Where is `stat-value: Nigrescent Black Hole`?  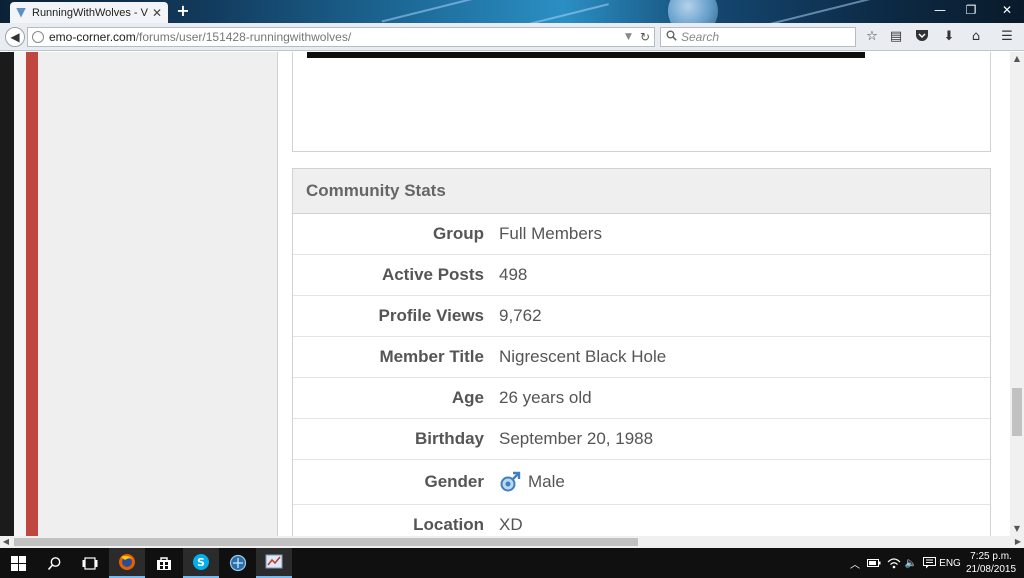
stat-value: Nigrescent Black Hole is located at coordinates (583, 356).